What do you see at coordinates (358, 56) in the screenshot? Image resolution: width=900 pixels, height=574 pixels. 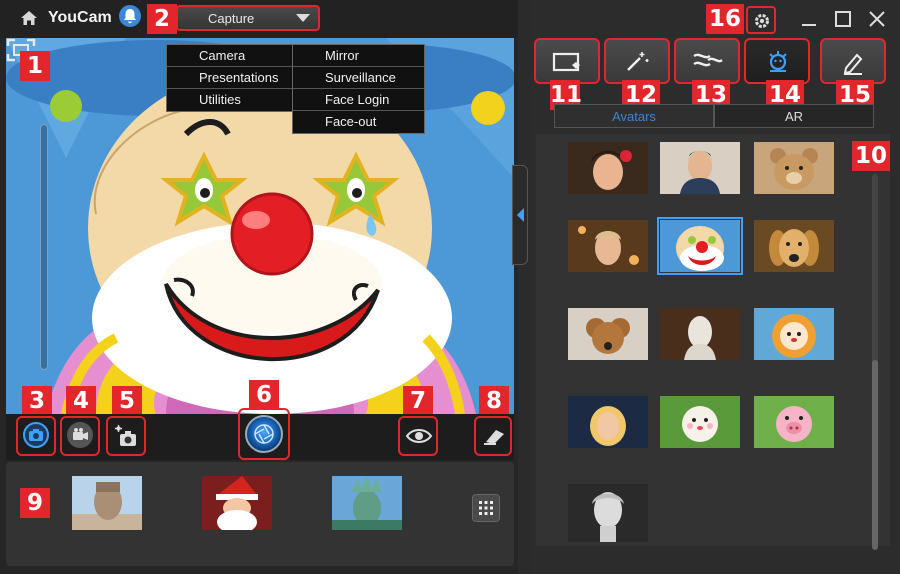 I see `menu-item-mirror: Mirror` at bounding box center [358, 56].